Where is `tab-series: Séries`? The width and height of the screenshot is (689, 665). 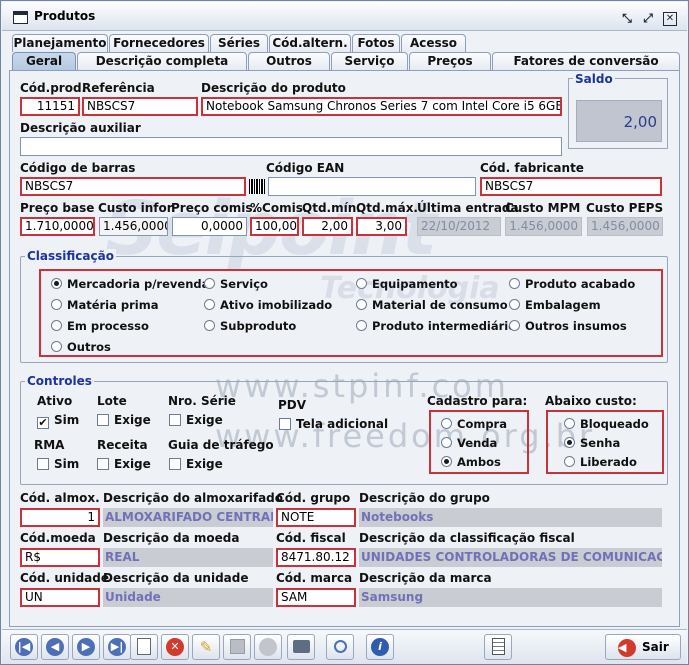
tab-series: Séries is located at coordinates (239, 43).